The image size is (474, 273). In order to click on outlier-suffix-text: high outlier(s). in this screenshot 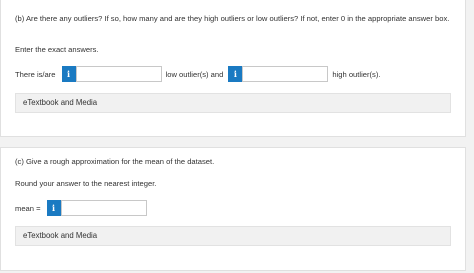, I will do `click(356, 74)`.